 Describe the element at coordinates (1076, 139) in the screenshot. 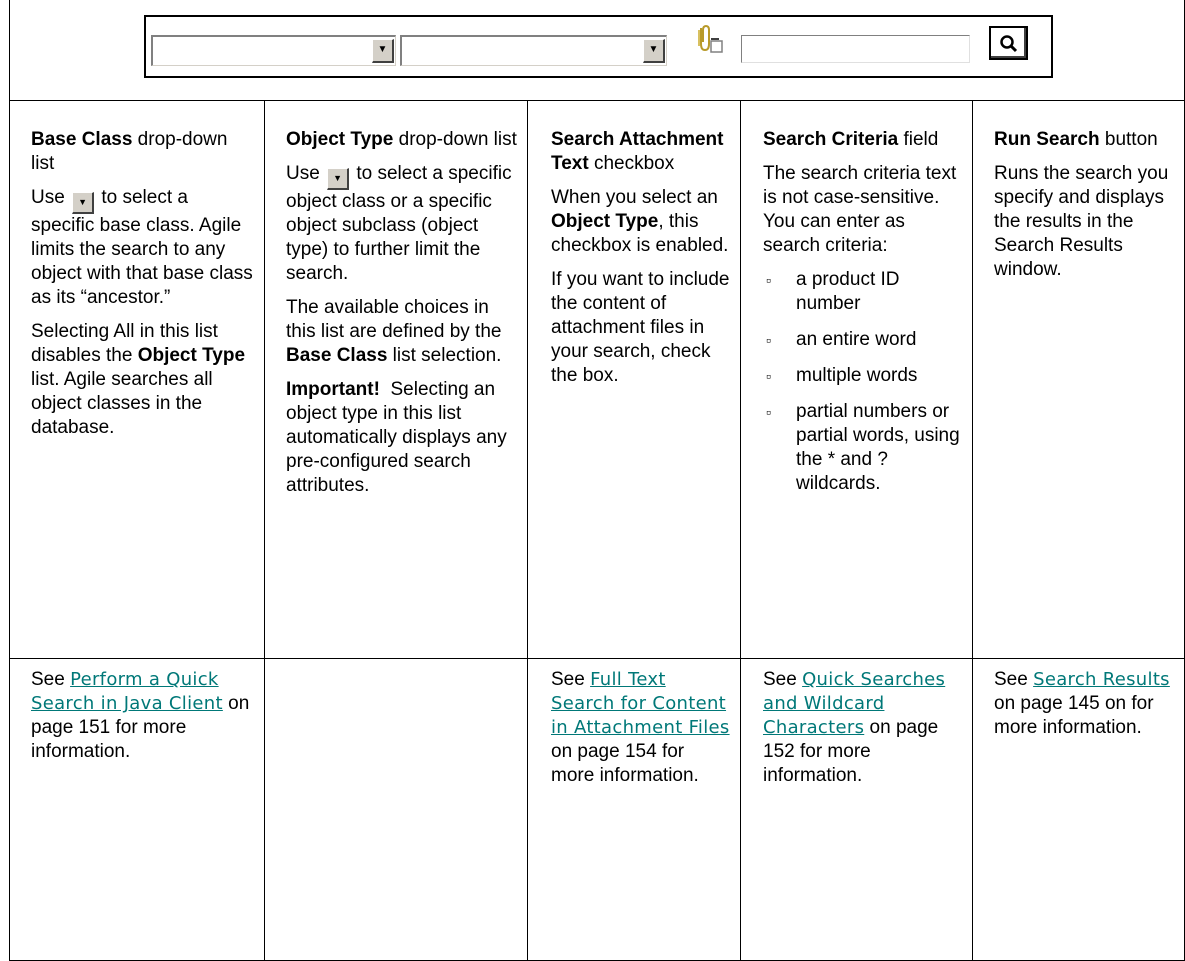

I see `column-heading: Run Search button` at that location.